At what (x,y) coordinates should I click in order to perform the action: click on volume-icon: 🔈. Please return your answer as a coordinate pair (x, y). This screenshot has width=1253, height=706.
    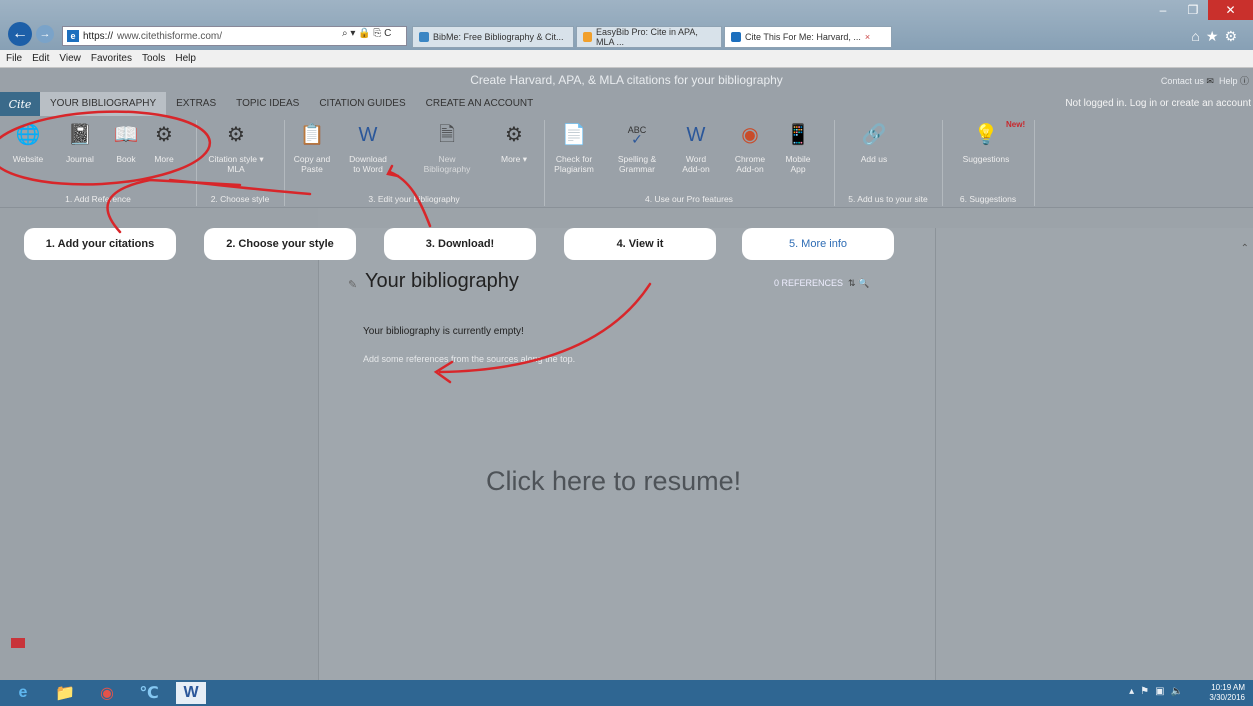
    Looking at the image, I should click on (1180, 691).